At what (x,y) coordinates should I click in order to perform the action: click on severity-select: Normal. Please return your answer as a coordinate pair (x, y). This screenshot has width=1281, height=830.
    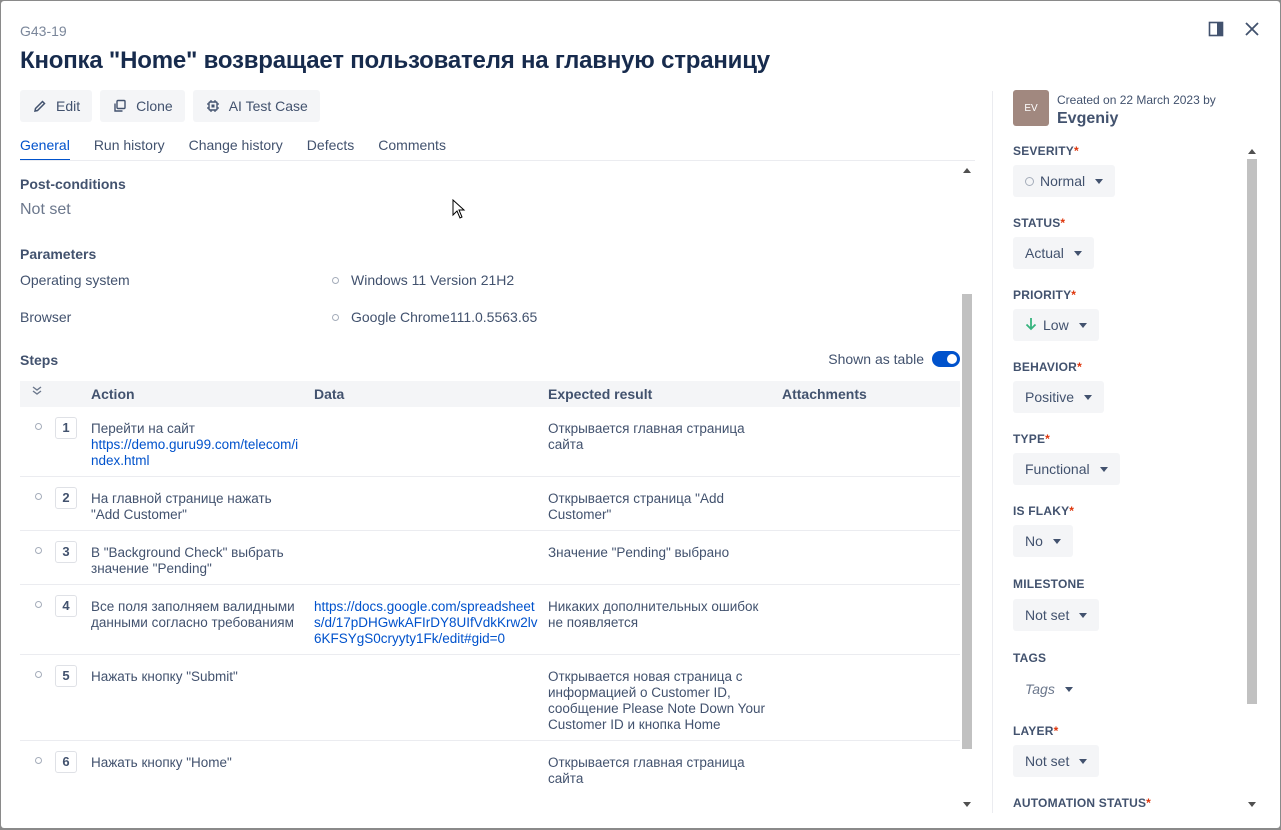
    Looking at the image, I should click on (1064, 181).